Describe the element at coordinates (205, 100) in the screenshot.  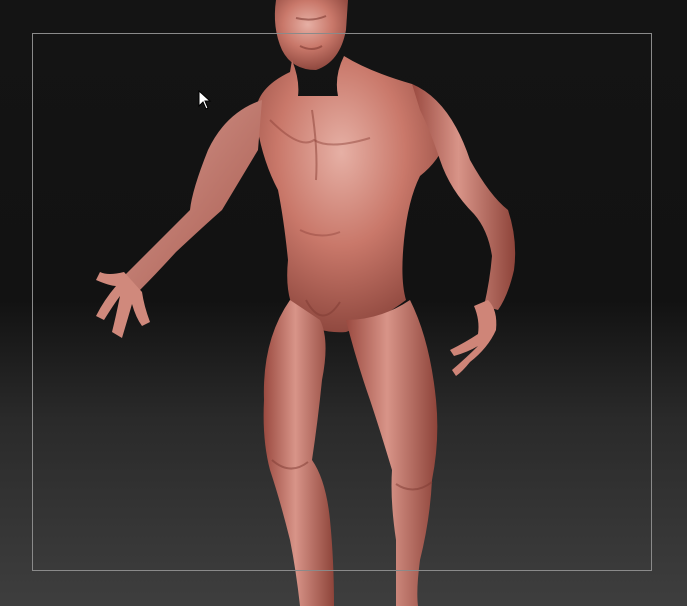
I see `arrow-pointer-icon` at that location.